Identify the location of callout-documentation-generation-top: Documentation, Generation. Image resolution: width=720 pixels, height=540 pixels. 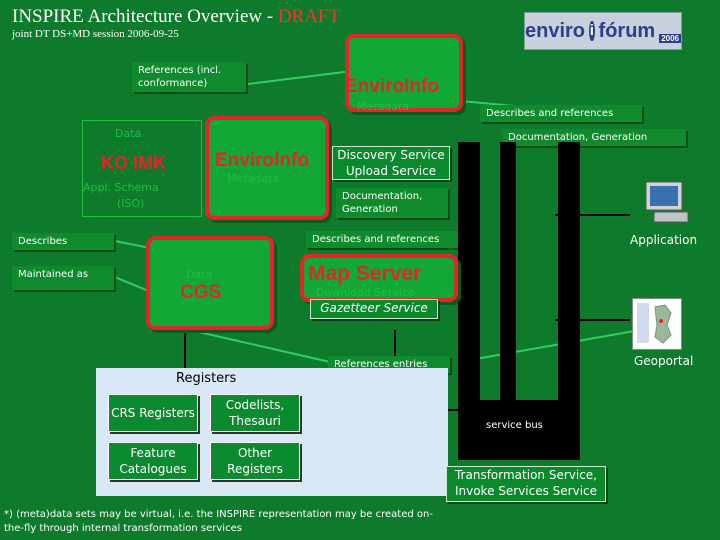
(594, 137).